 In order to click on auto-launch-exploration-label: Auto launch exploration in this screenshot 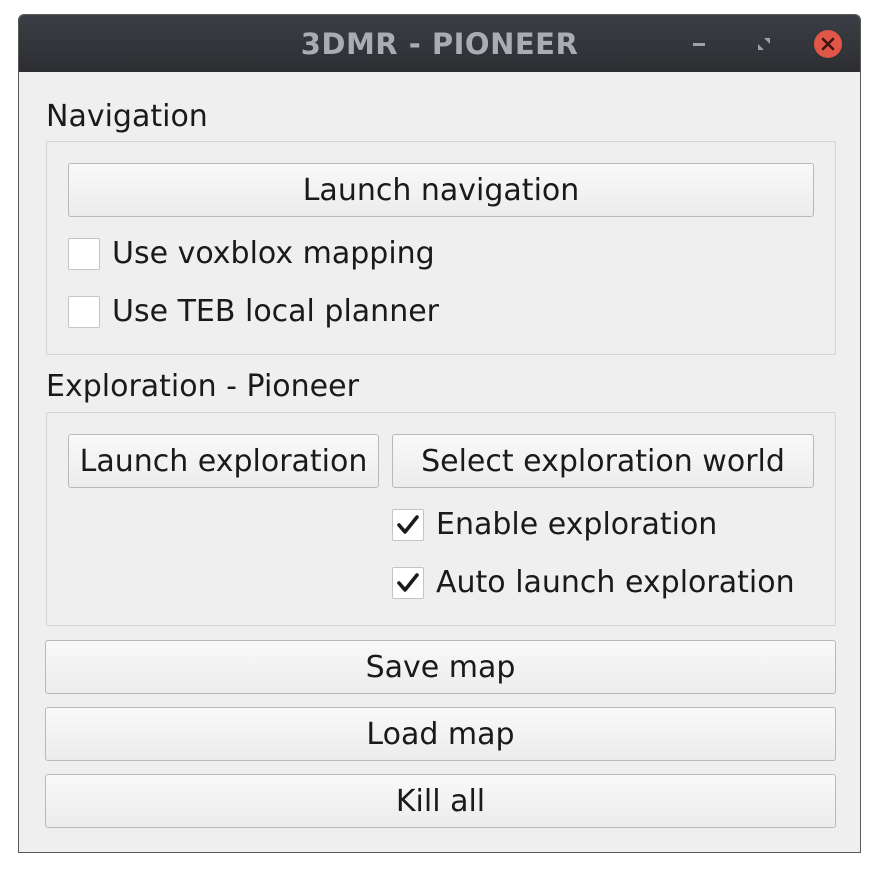, I will do `click(615, 582)`.